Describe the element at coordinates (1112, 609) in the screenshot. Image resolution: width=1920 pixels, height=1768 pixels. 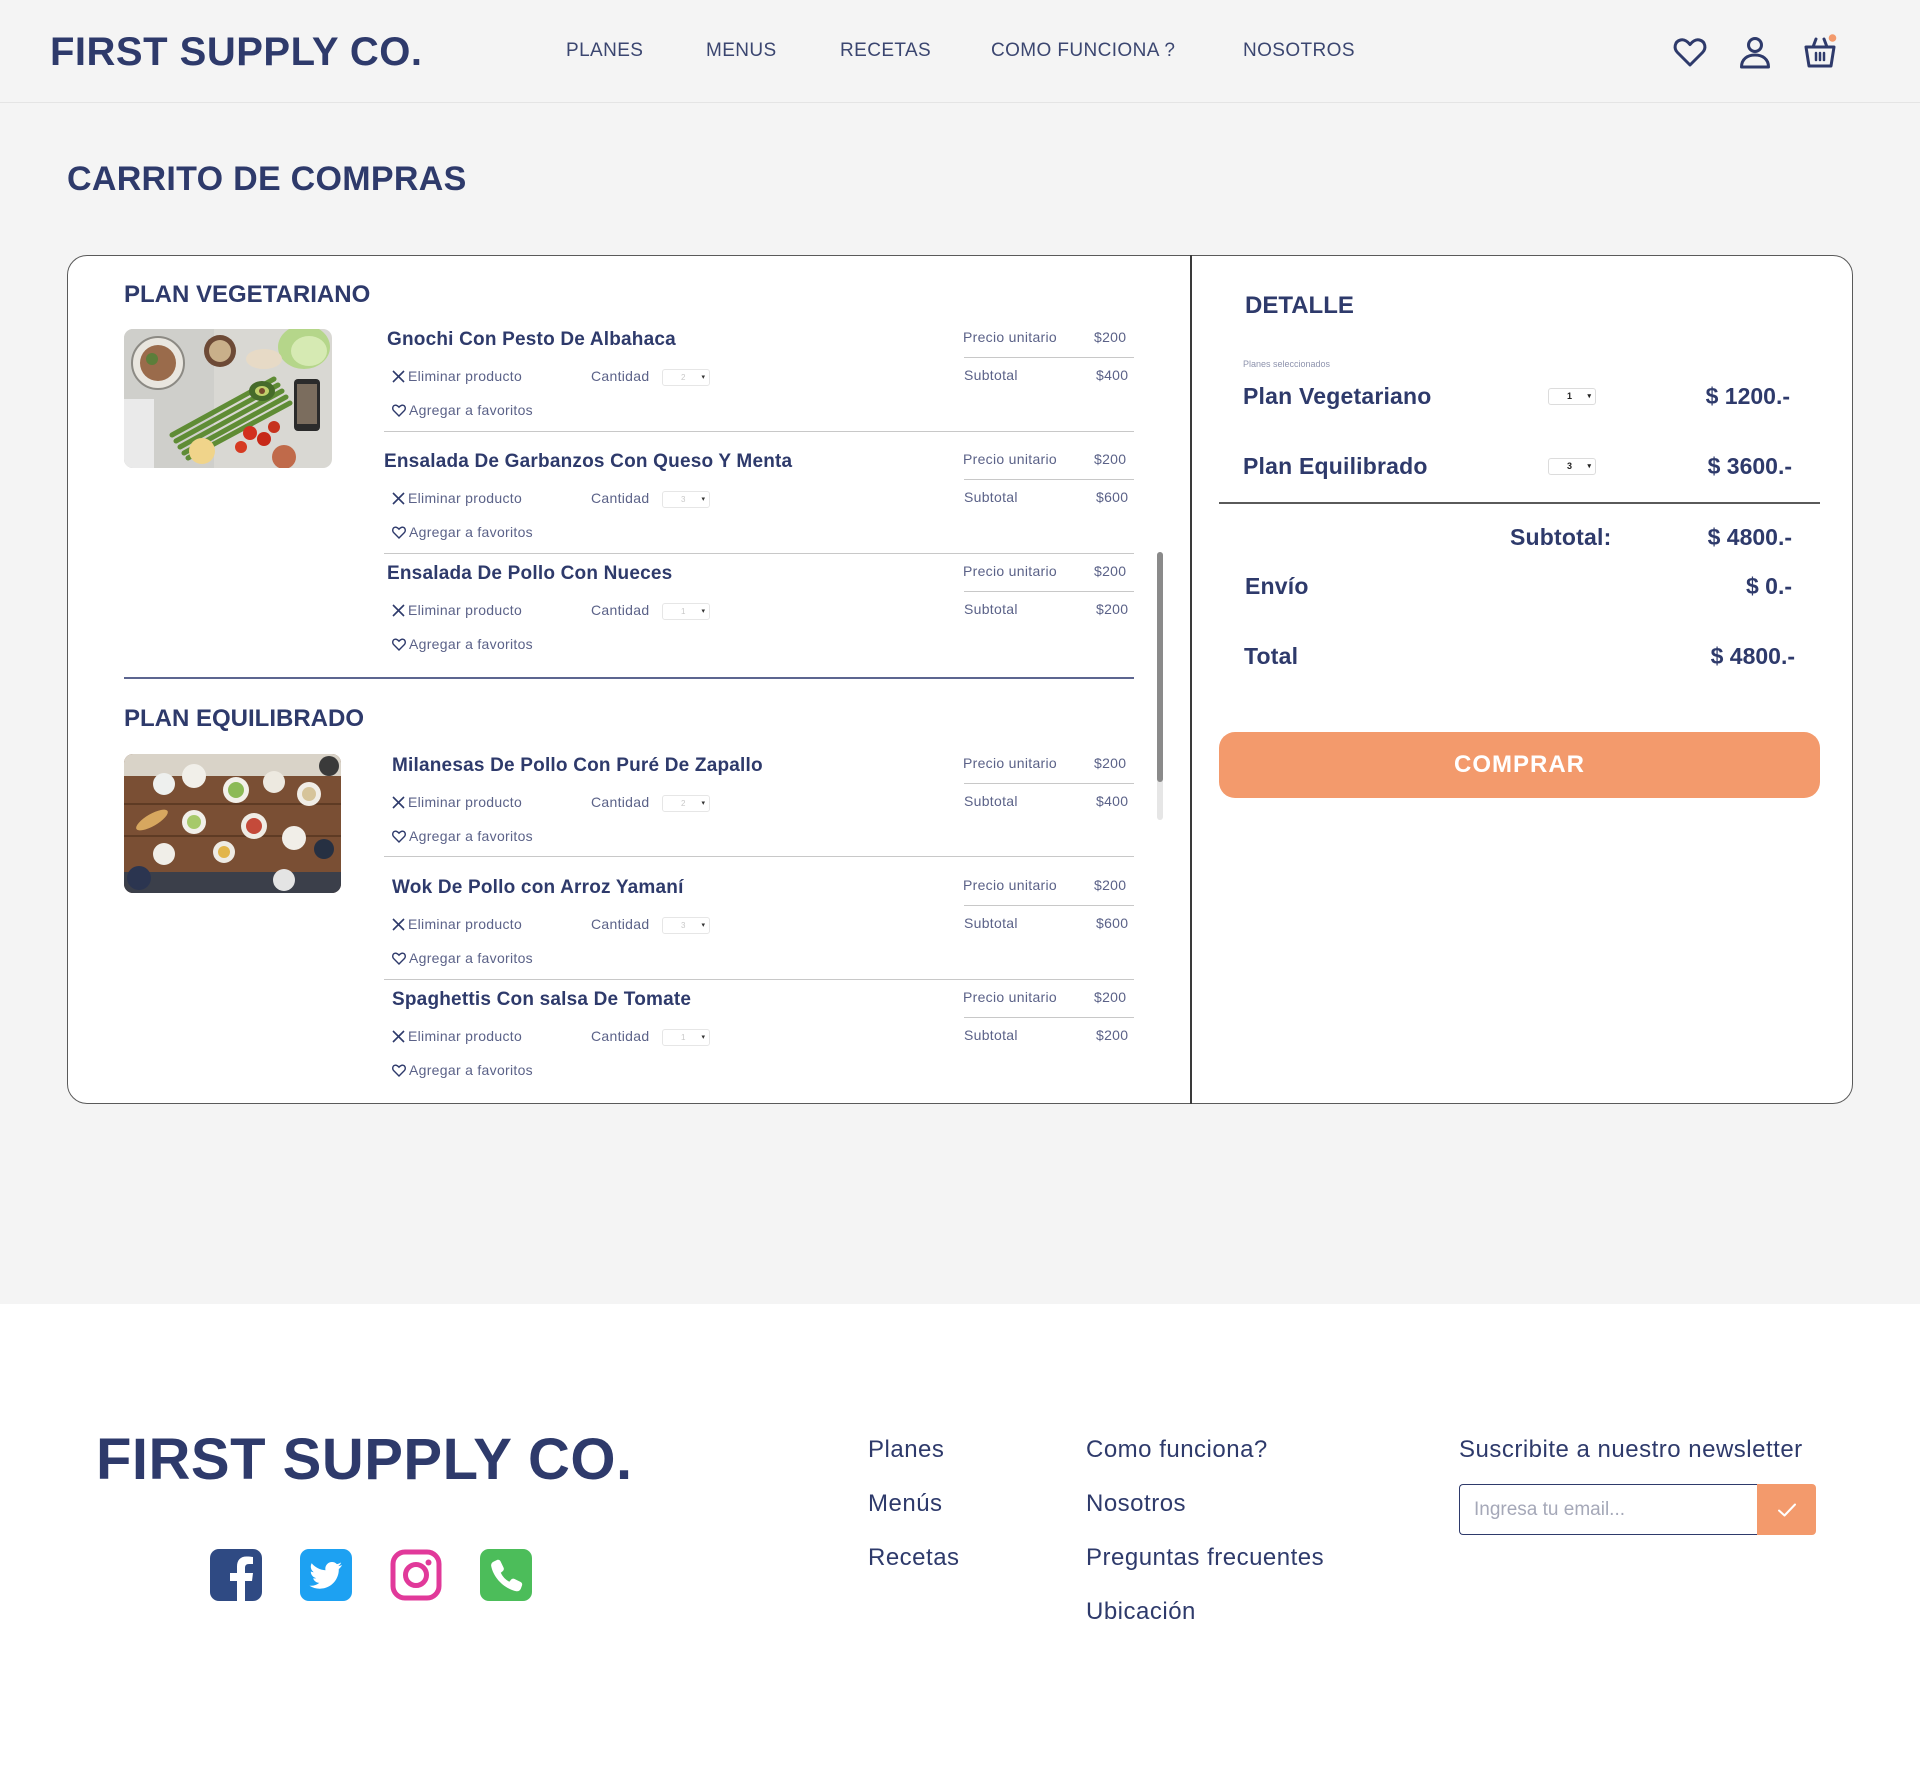
I see `subtotal-value: $200` at that location.